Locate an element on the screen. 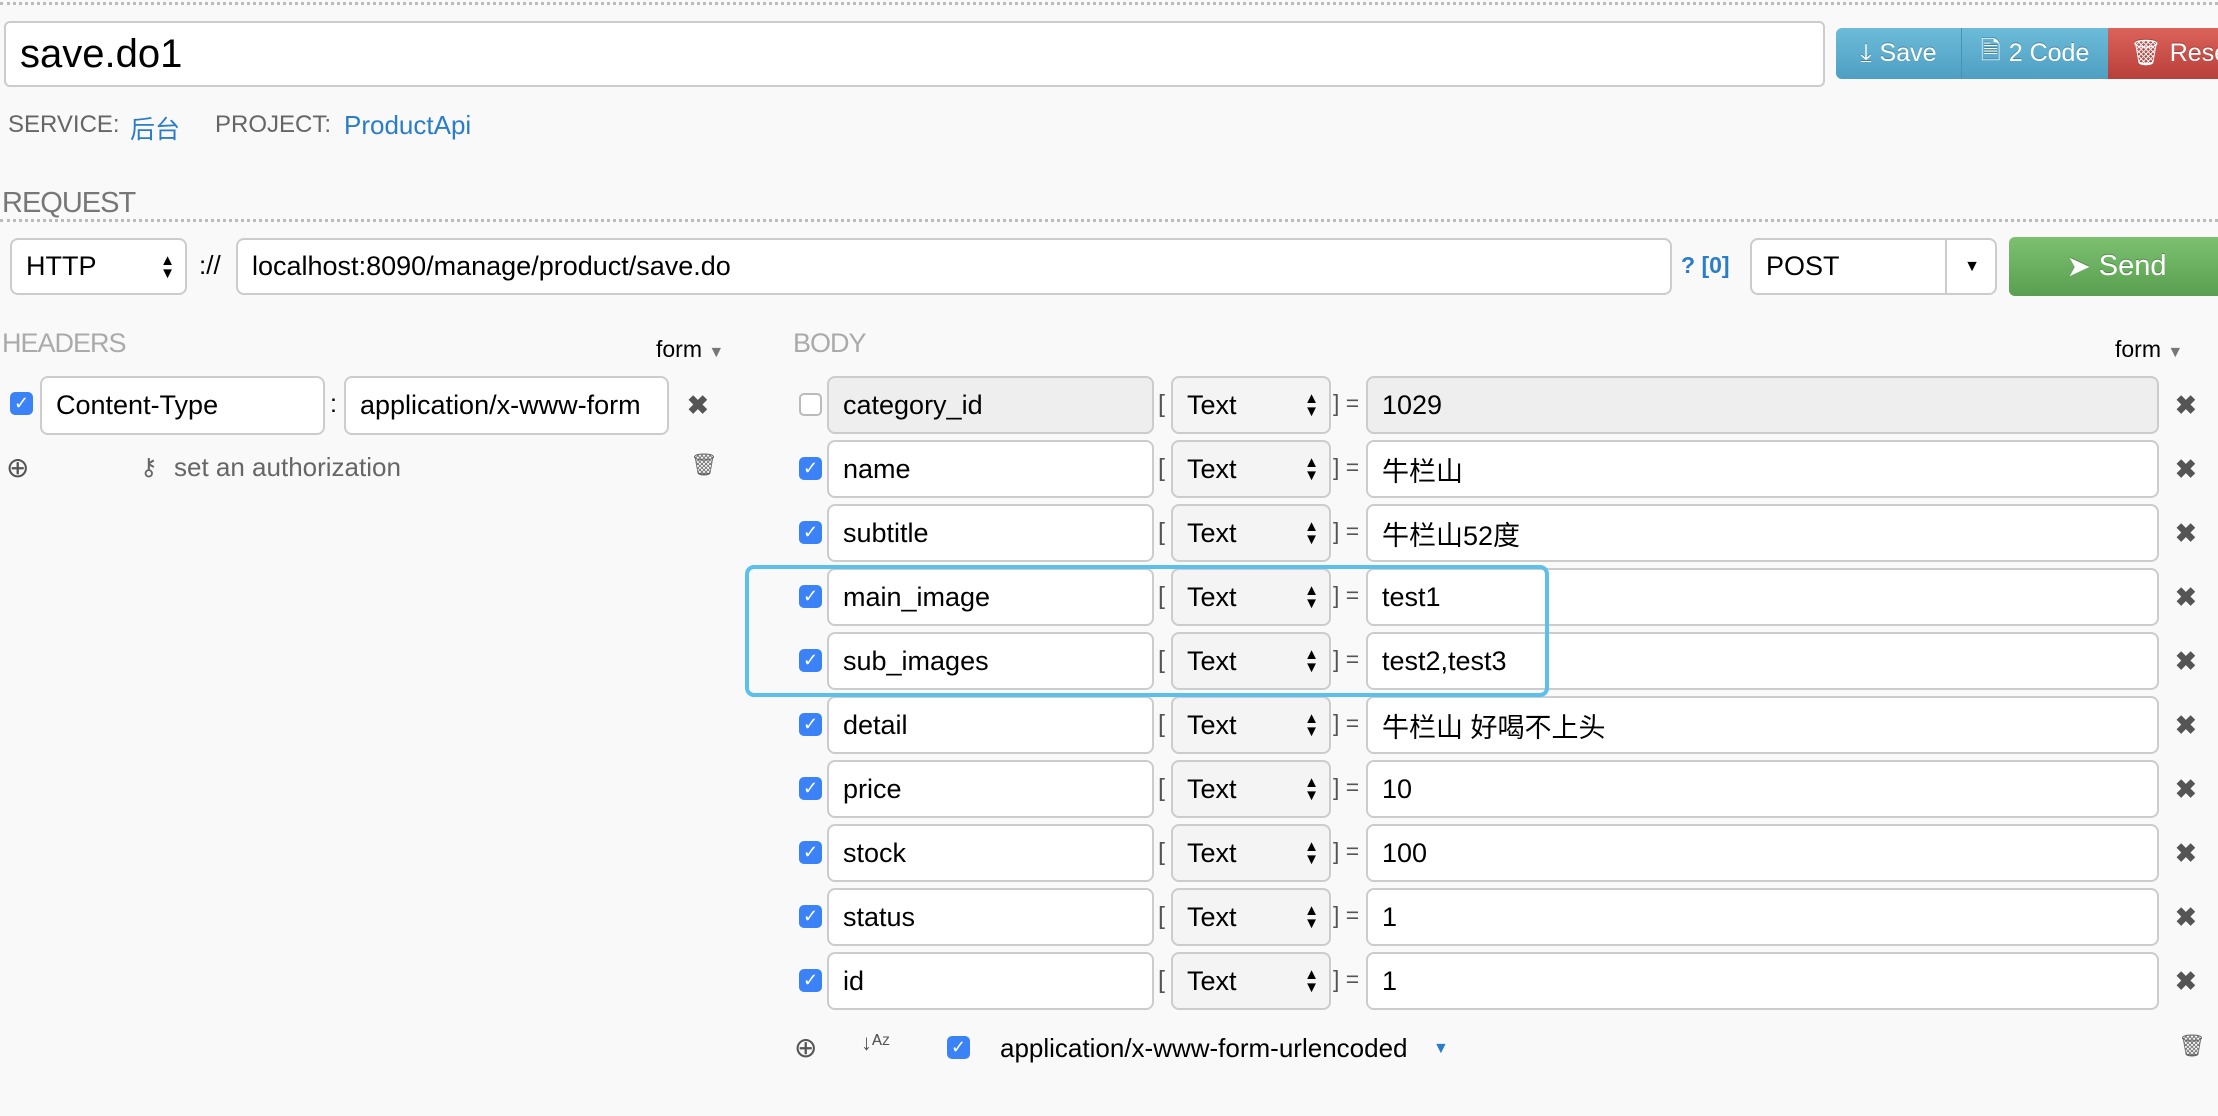 The height and width of the screenshot is (1116, 2218). clear-body-trash-icon: 🗑 is located at coordinates (2192, 1046).